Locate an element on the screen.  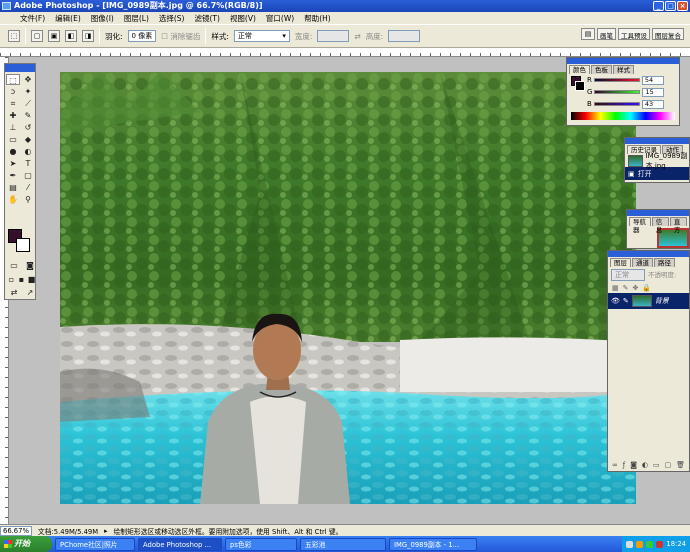
red-slider is located at coordinates (616, 80).